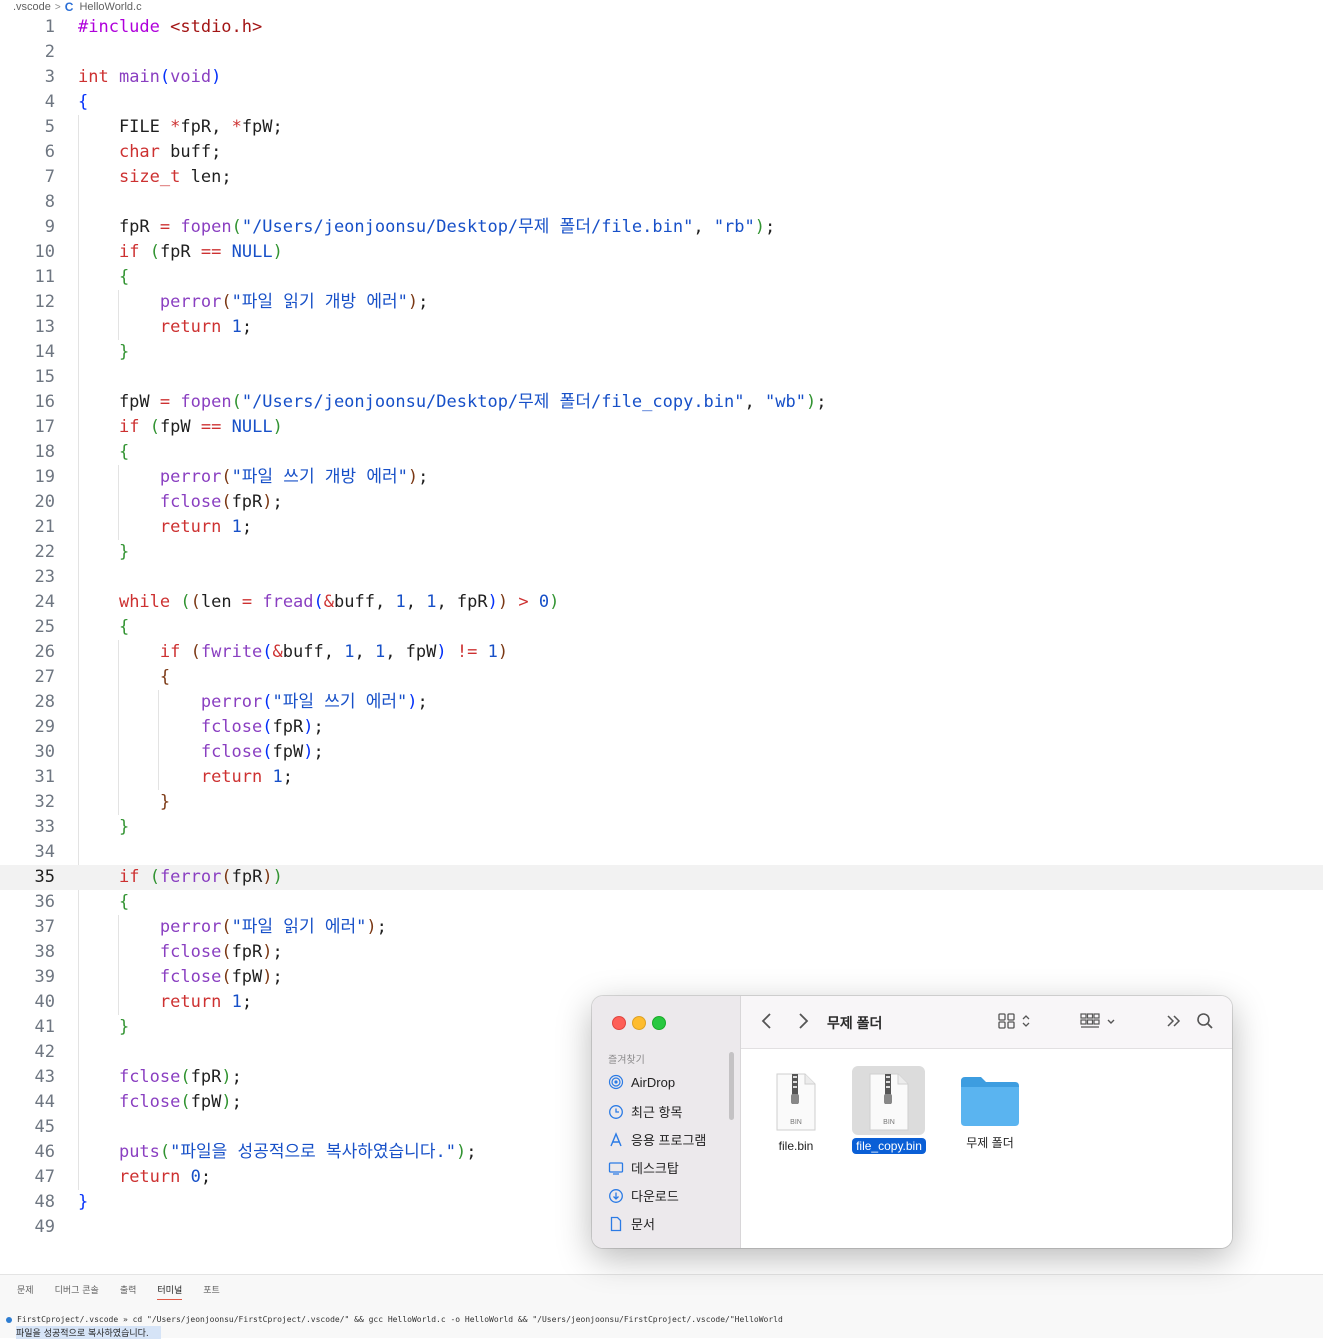  What do you see at coordinates (661, 952) in the screenshot?
I see `code-line: 38 fclose(fpR);` at bounding box center [661, 952].